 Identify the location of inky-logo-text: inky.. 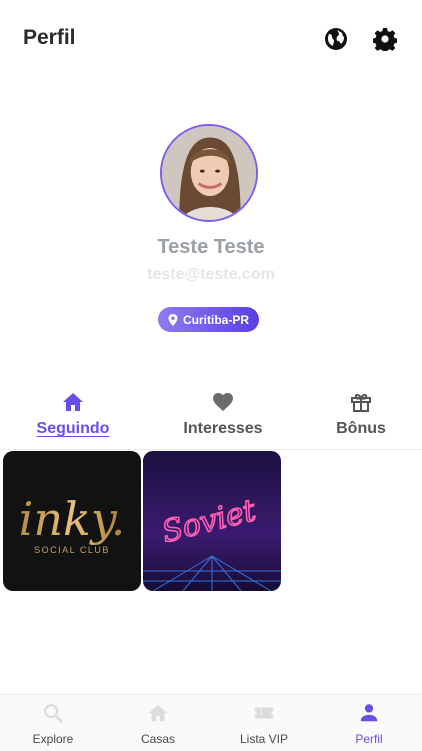
(72, 519).